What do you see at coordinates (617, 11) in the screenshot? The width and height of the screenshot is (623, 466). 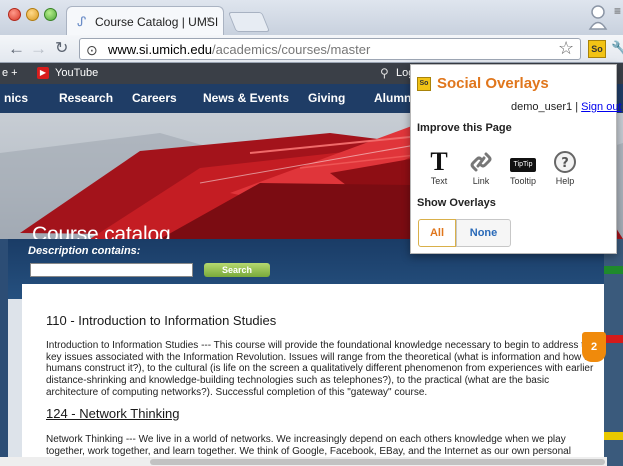 I see `window-menu-icon: ≡` at bounding box center [617, 11].